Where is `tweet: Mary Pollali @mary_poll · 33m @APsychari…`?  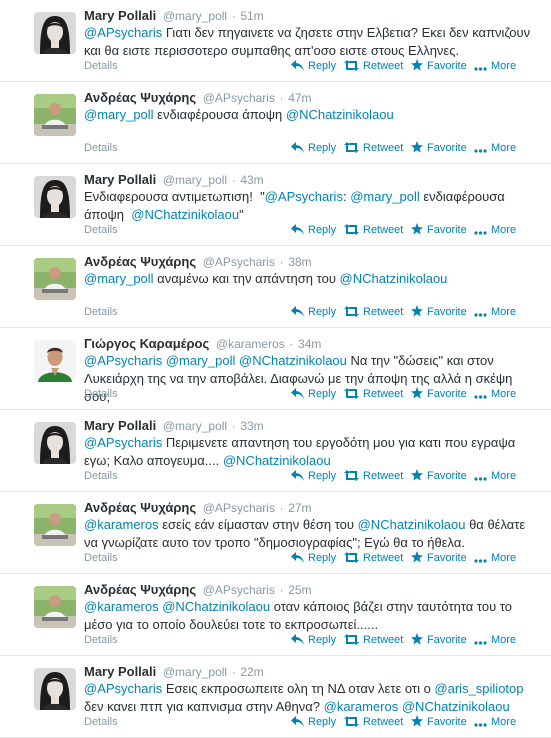 tweet: Mary Pollali @mary_poll · 33m @APsychari… is located at coordinates (275, 451).